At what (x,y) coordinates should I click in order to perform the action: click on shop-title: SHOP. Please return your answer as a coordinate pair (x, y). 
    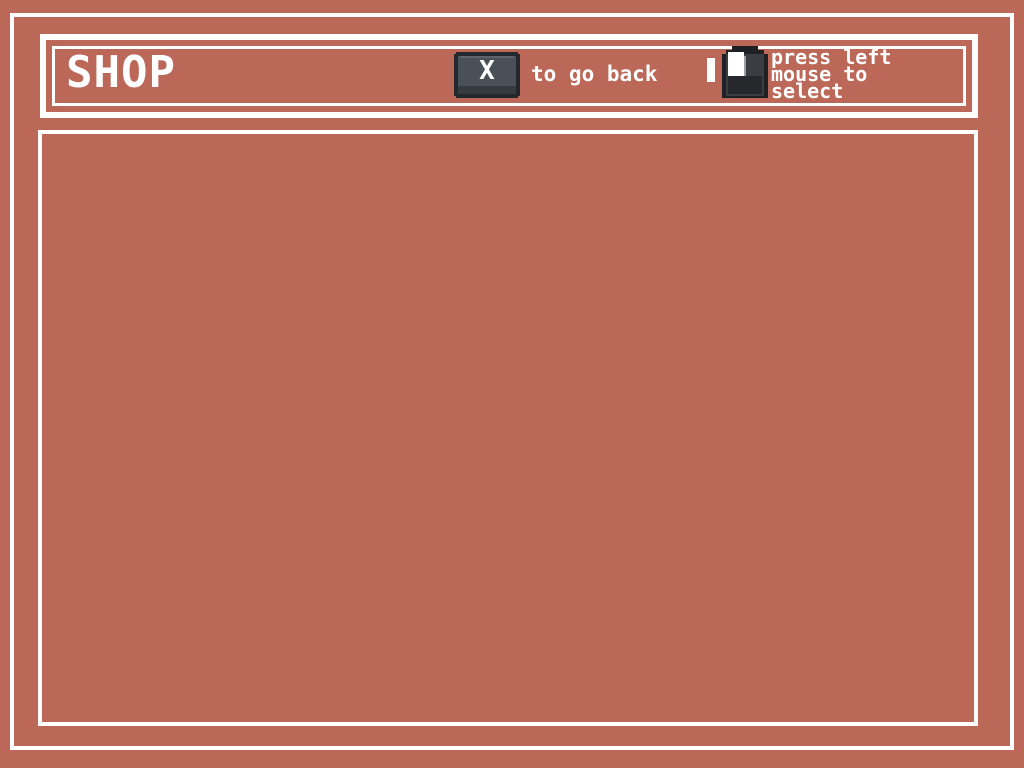
    Looking at the image, I should click on (121, 72).